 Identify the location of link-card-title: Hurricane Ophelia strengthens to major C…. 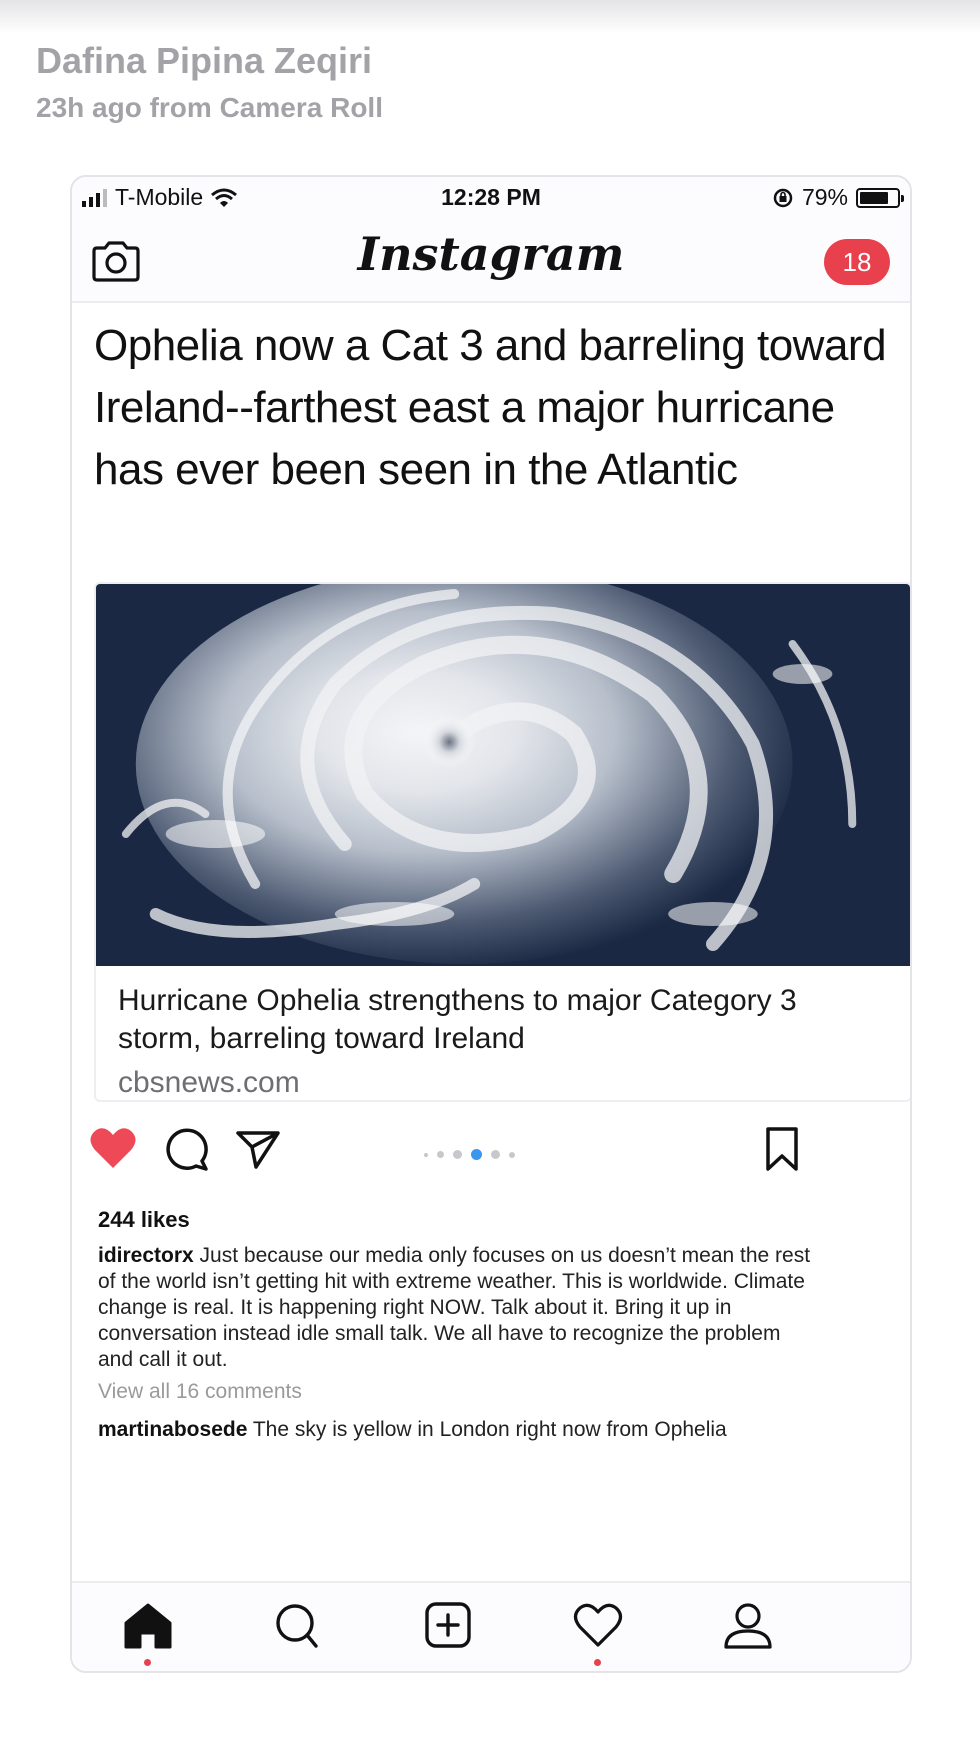
(457, 1019).